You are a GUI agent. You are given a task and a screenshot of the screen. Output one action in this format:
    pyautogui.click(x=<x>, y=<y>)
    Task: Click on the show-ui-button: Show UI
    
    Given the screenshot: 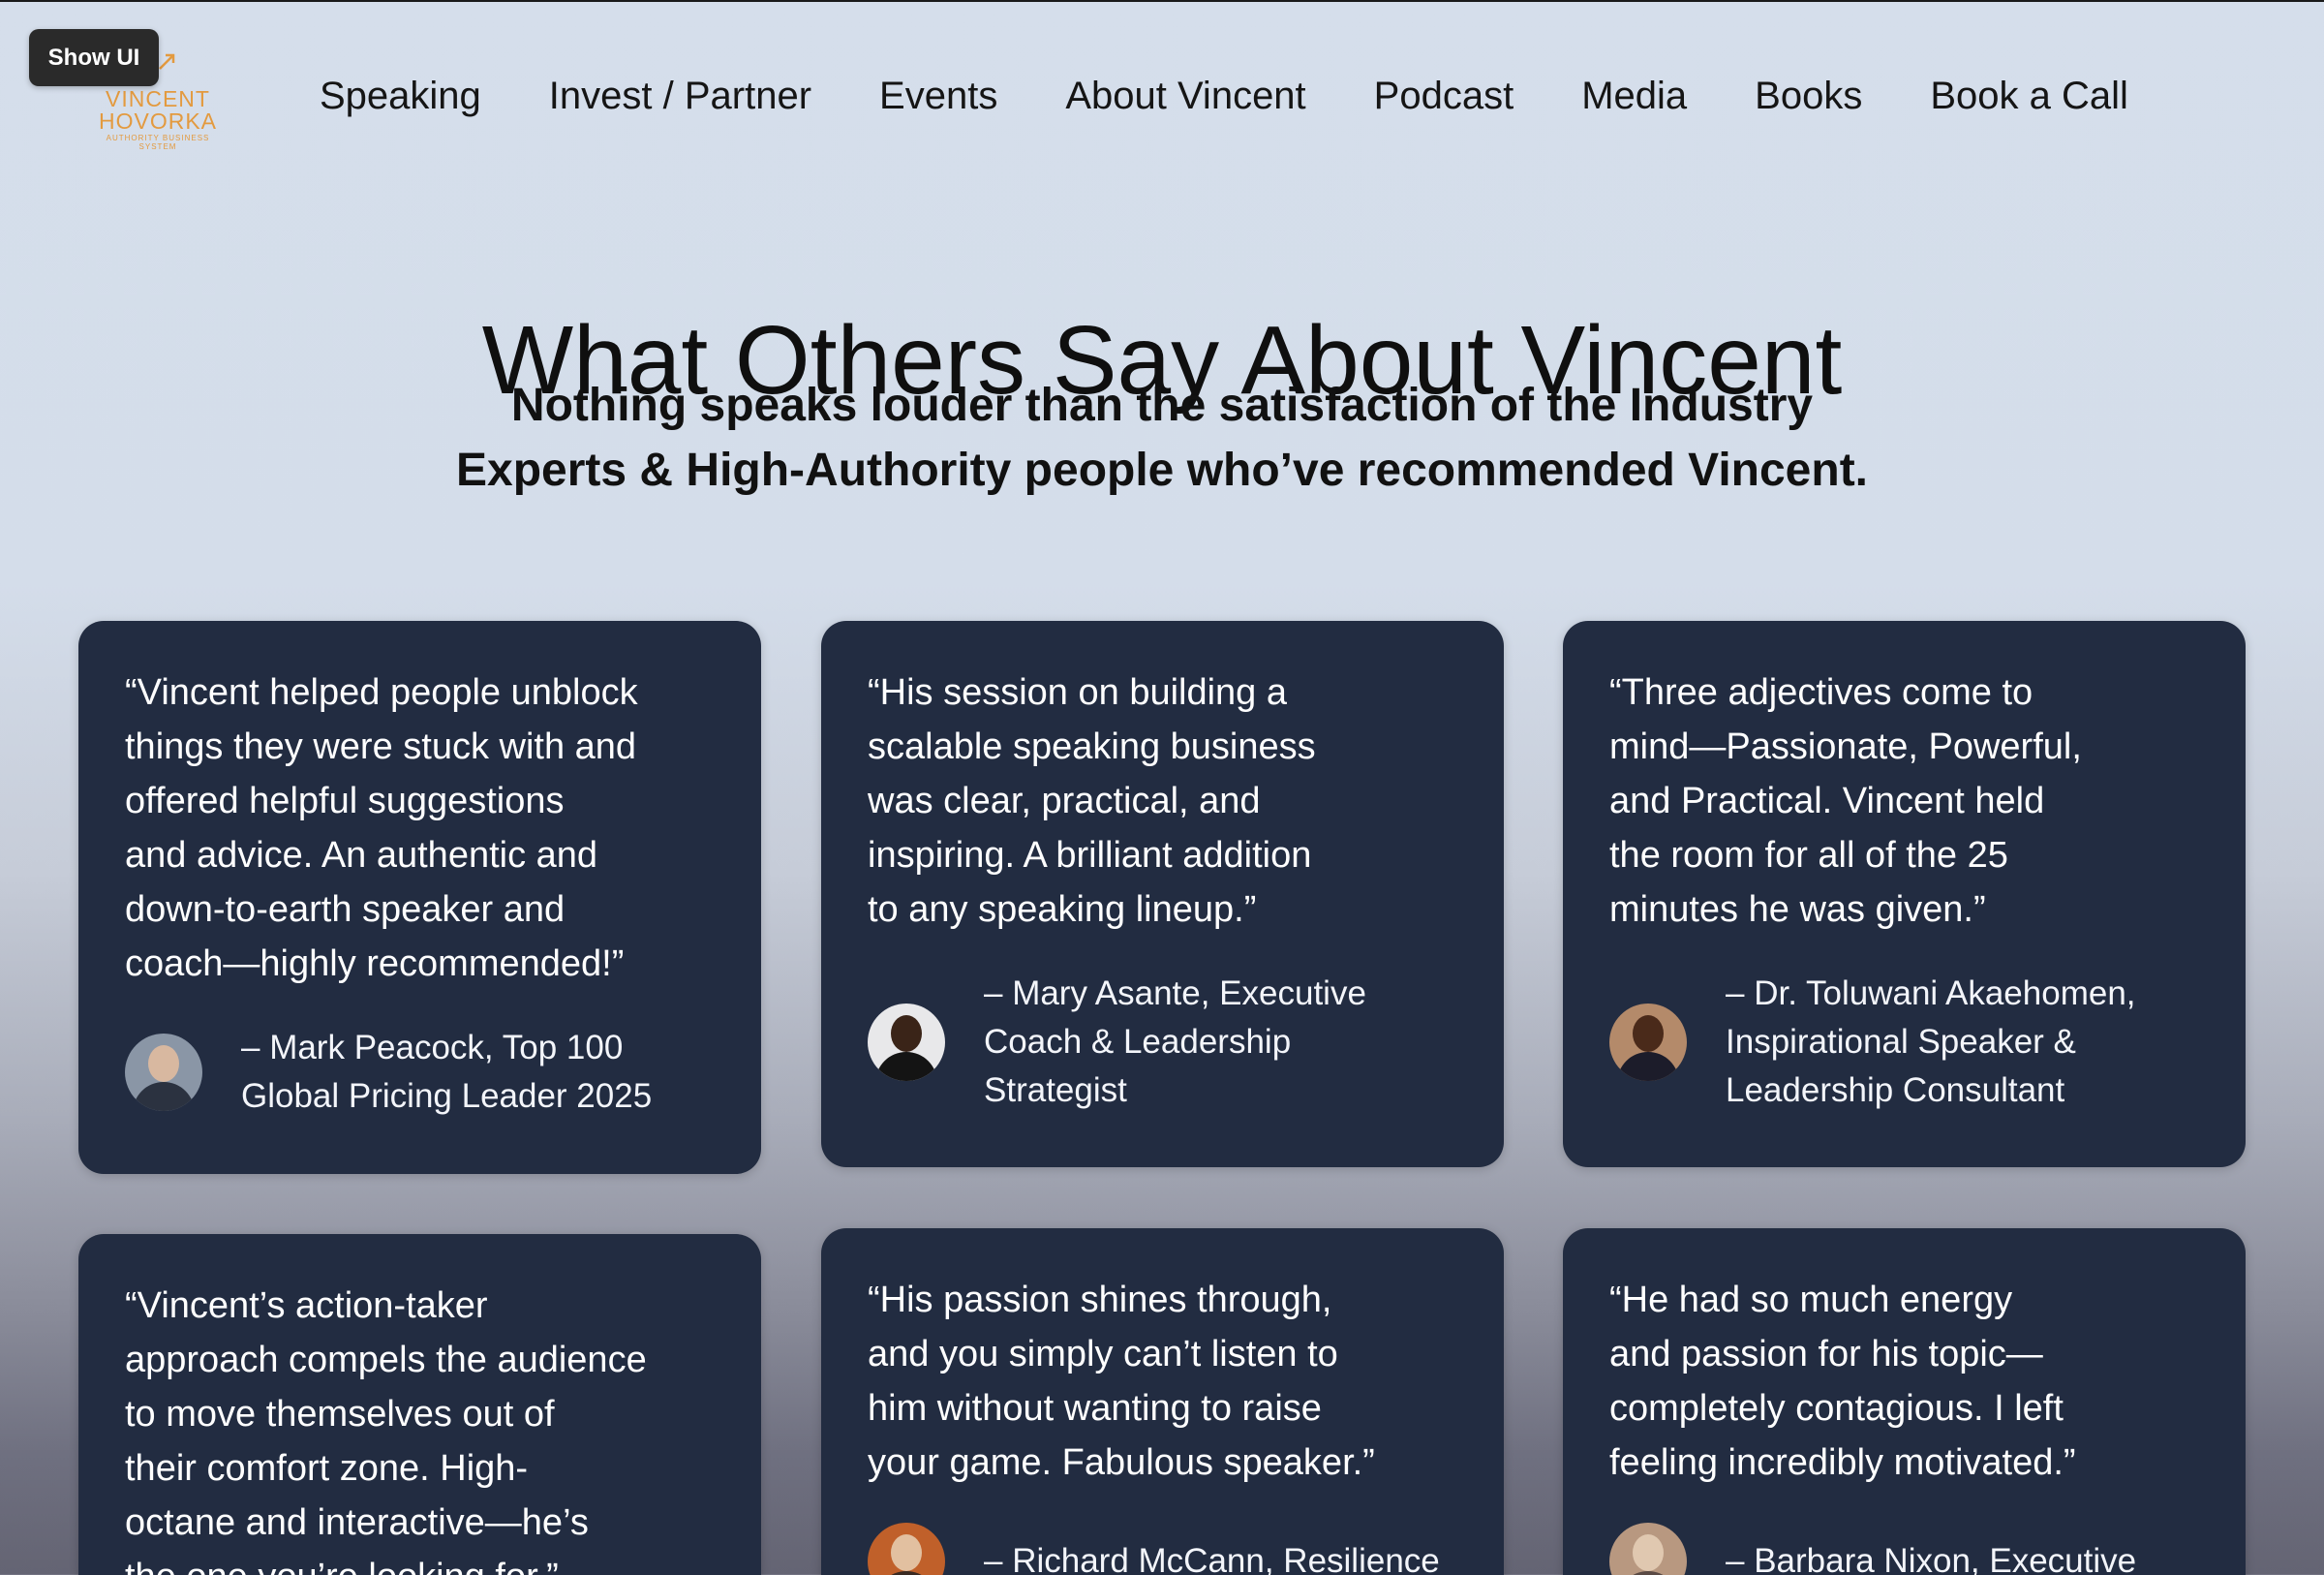 What is the action you would take?
    pyautogui.click(x=94, y=57)
    